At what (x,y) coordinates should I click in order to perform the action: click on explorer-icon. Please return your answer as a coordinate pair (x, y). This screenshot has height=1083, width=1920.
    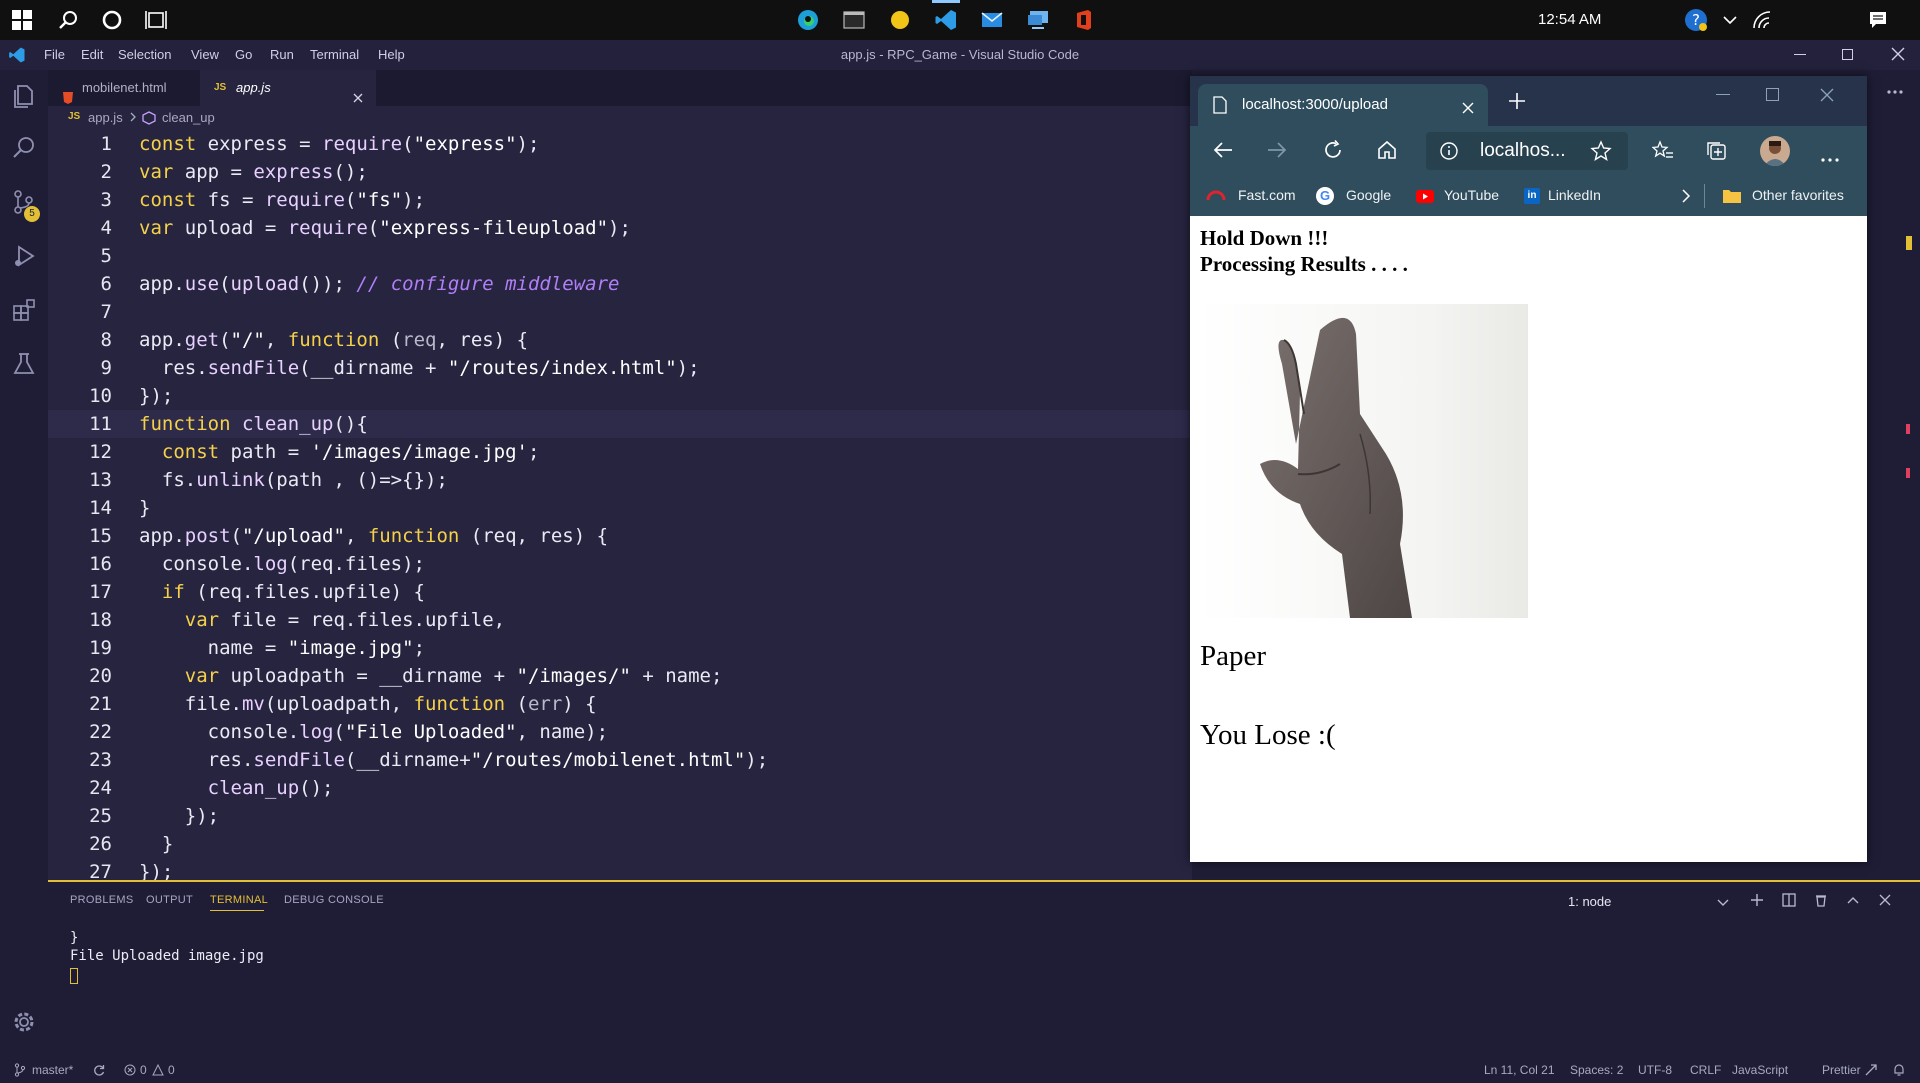
    Looking at the image, I should click on (24, 96).